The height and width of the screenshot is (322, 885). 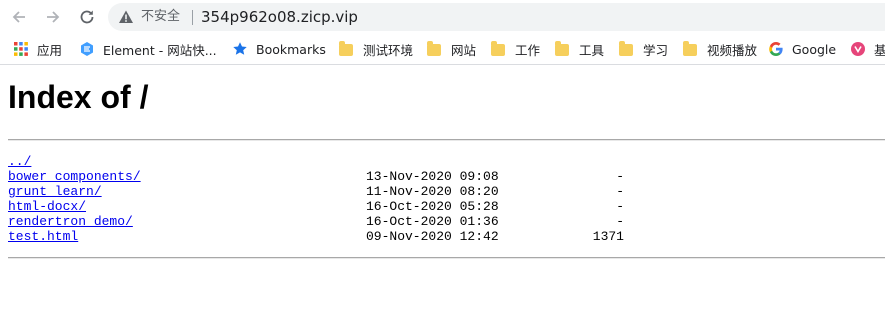 I want to click on bookmark-label: 工作, so click(x=528, y=50).